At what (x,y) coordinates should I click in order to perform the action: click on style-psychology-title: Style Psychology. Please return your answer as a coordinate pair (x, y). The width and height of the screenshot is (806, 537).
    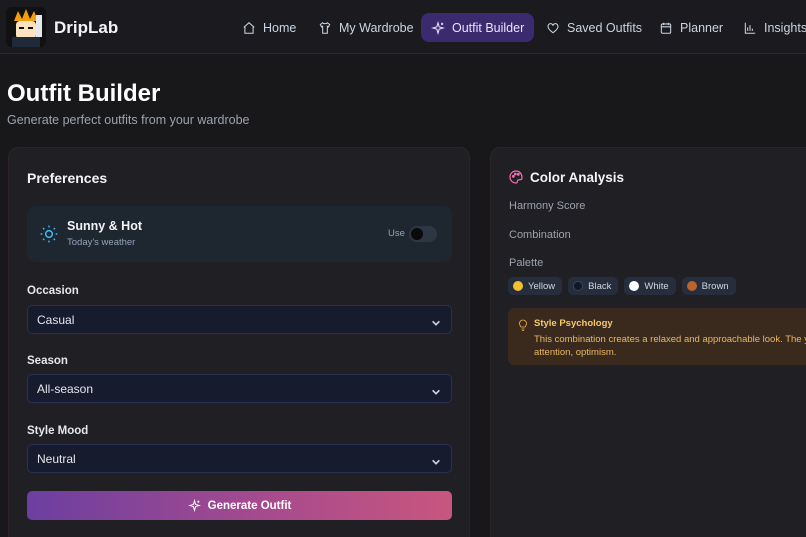
    Looking at the image, I should click on (573, 323).